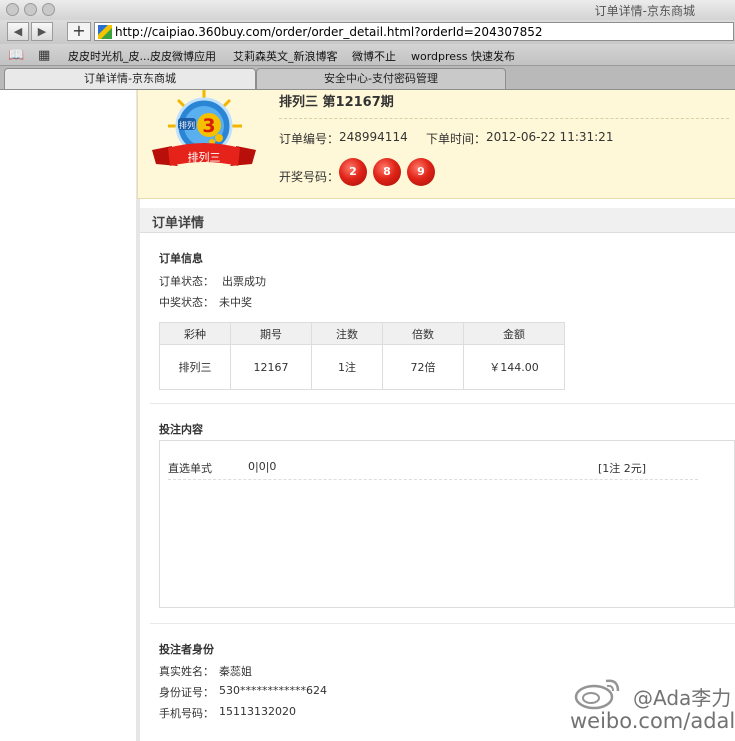 This screenshot has width=735, height=741. I want to click on window-title: 订单详情-京东商城, so click(644, 11).